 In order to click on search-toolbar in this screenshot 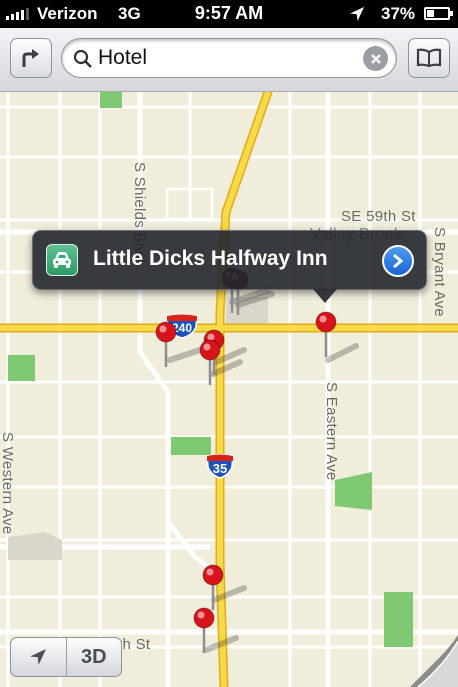, I will do `click(229, 60)`.